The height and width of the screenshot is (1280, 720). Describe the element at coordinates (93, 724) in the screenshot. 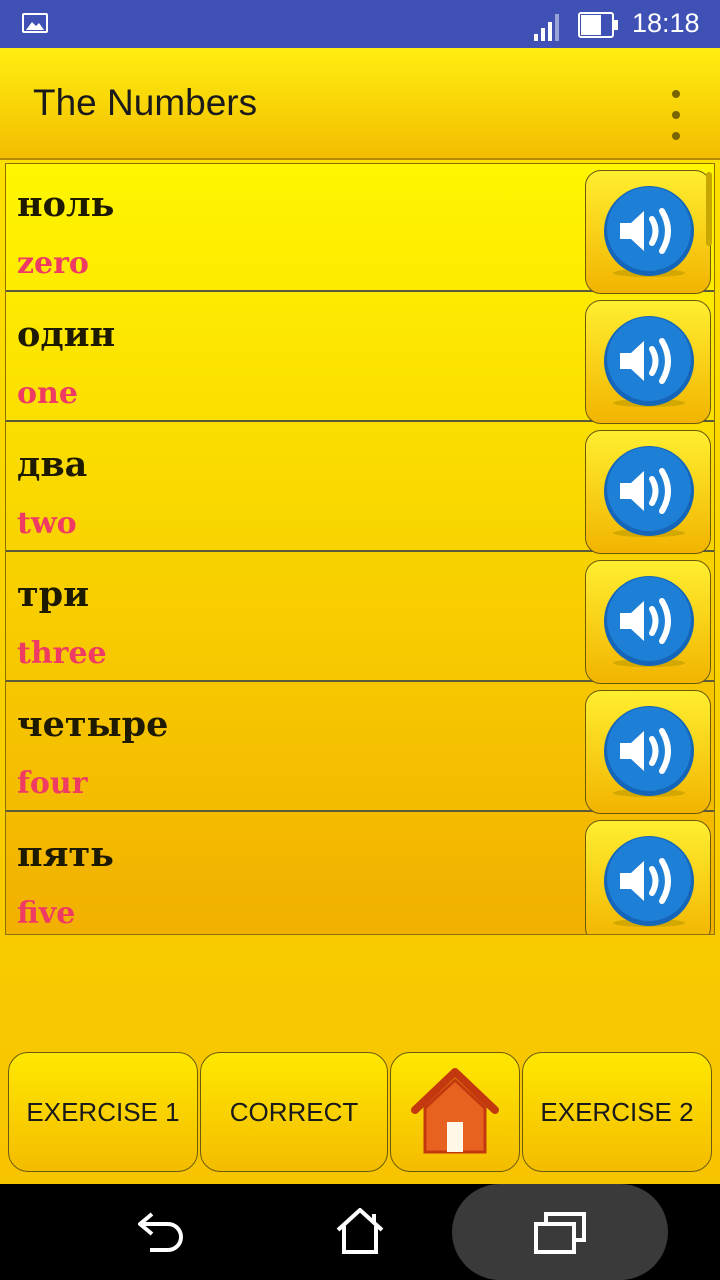

I see `russian-word: четыре` at that location.